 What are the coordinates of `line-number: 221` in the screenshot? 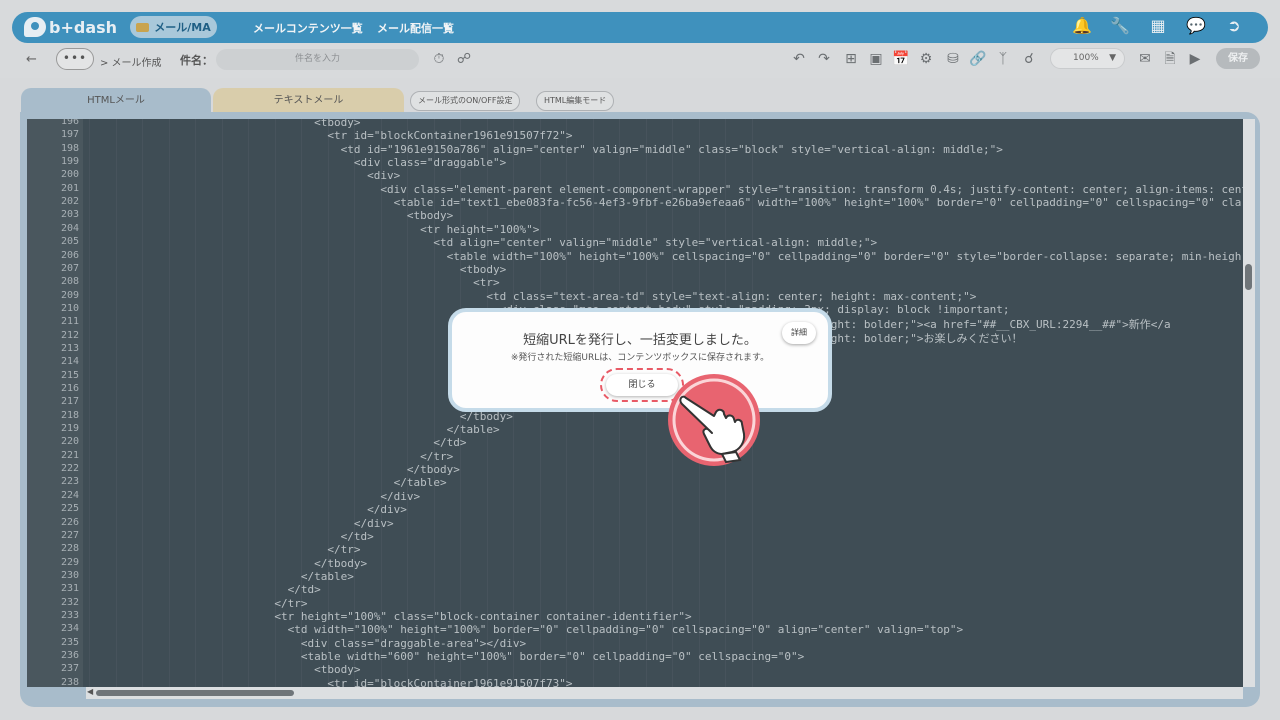 It's located at (69, 455).